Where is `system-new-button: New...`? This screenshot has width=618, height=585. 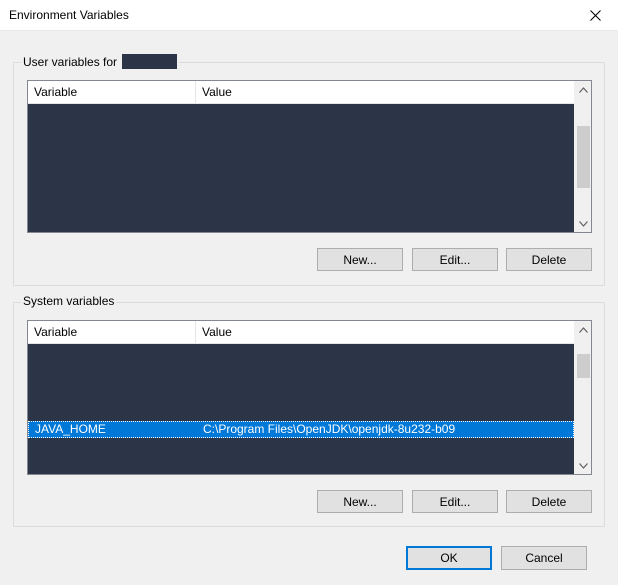 system-new-button: New... is located at coordinates (360, 501).